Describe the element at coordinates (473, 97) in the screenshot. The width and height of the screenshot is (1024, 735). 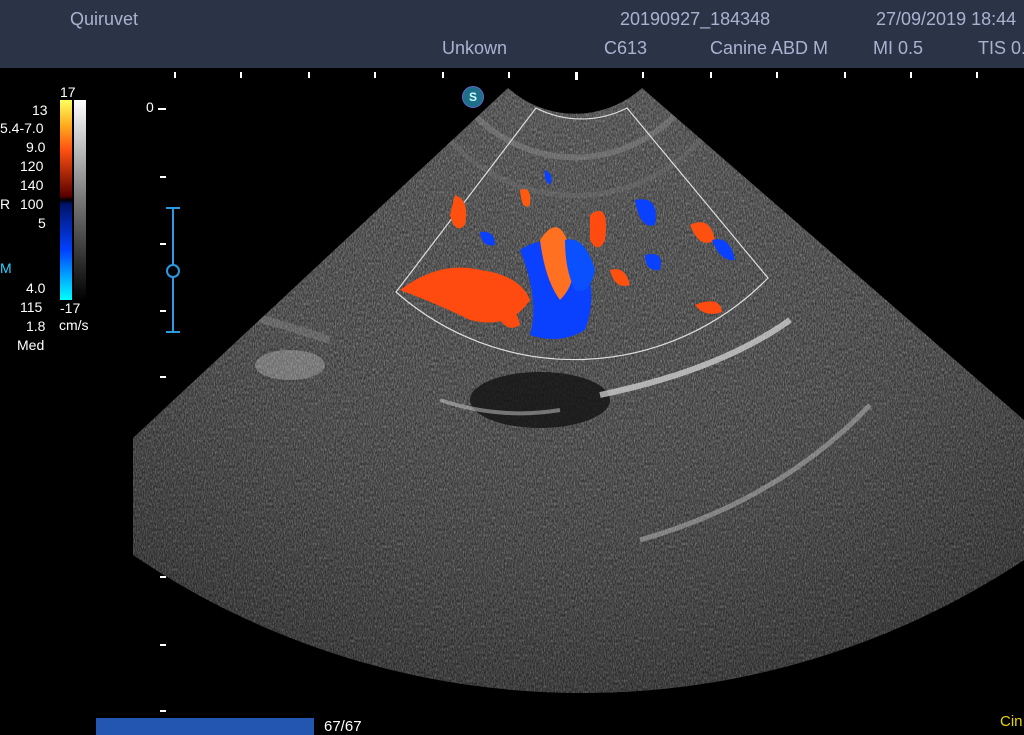
I see `orientation-marker-icon: S` at that location.